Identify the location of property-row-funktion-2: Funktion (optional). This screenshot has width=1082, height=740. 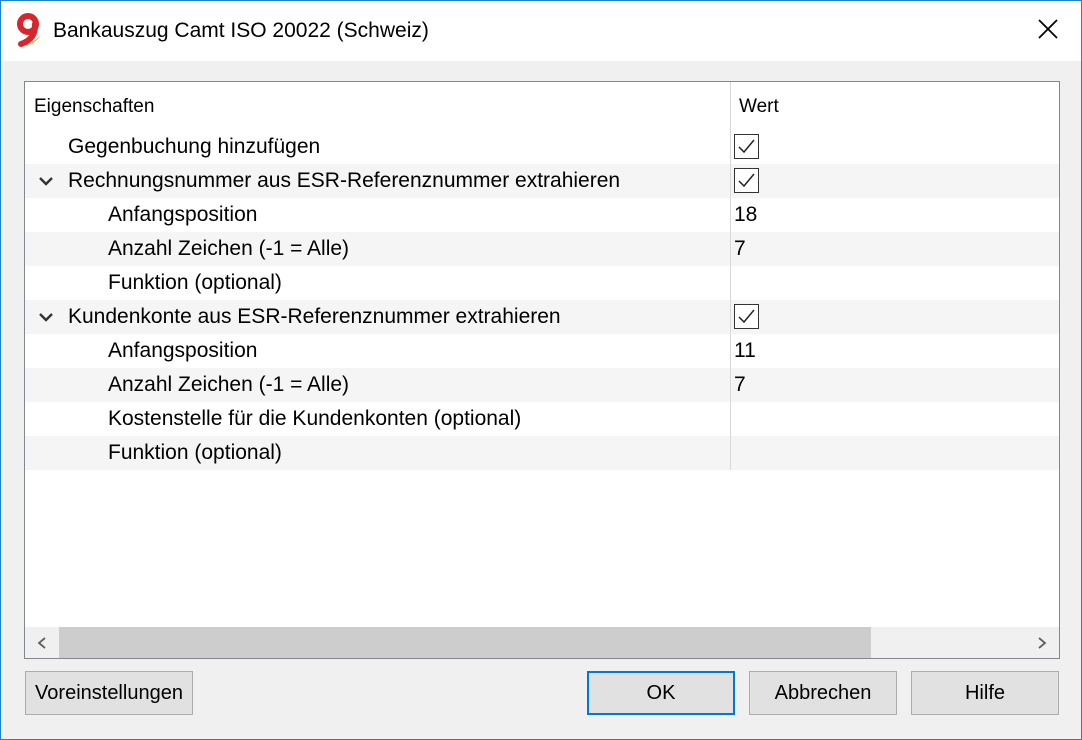
(542, 453).